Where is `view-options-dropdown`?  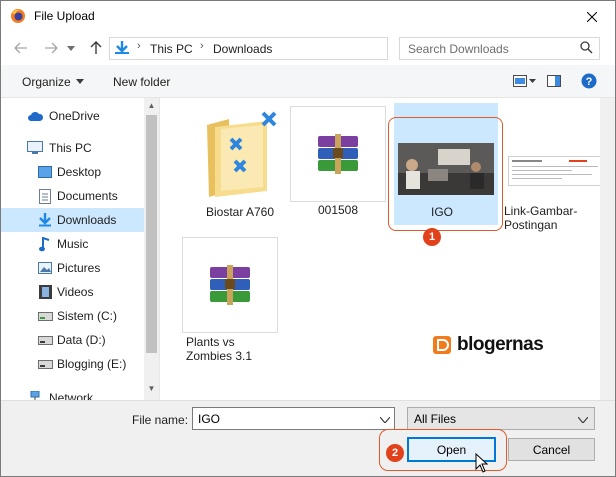
view-options-dropdown is located at coordinates (532, 81).